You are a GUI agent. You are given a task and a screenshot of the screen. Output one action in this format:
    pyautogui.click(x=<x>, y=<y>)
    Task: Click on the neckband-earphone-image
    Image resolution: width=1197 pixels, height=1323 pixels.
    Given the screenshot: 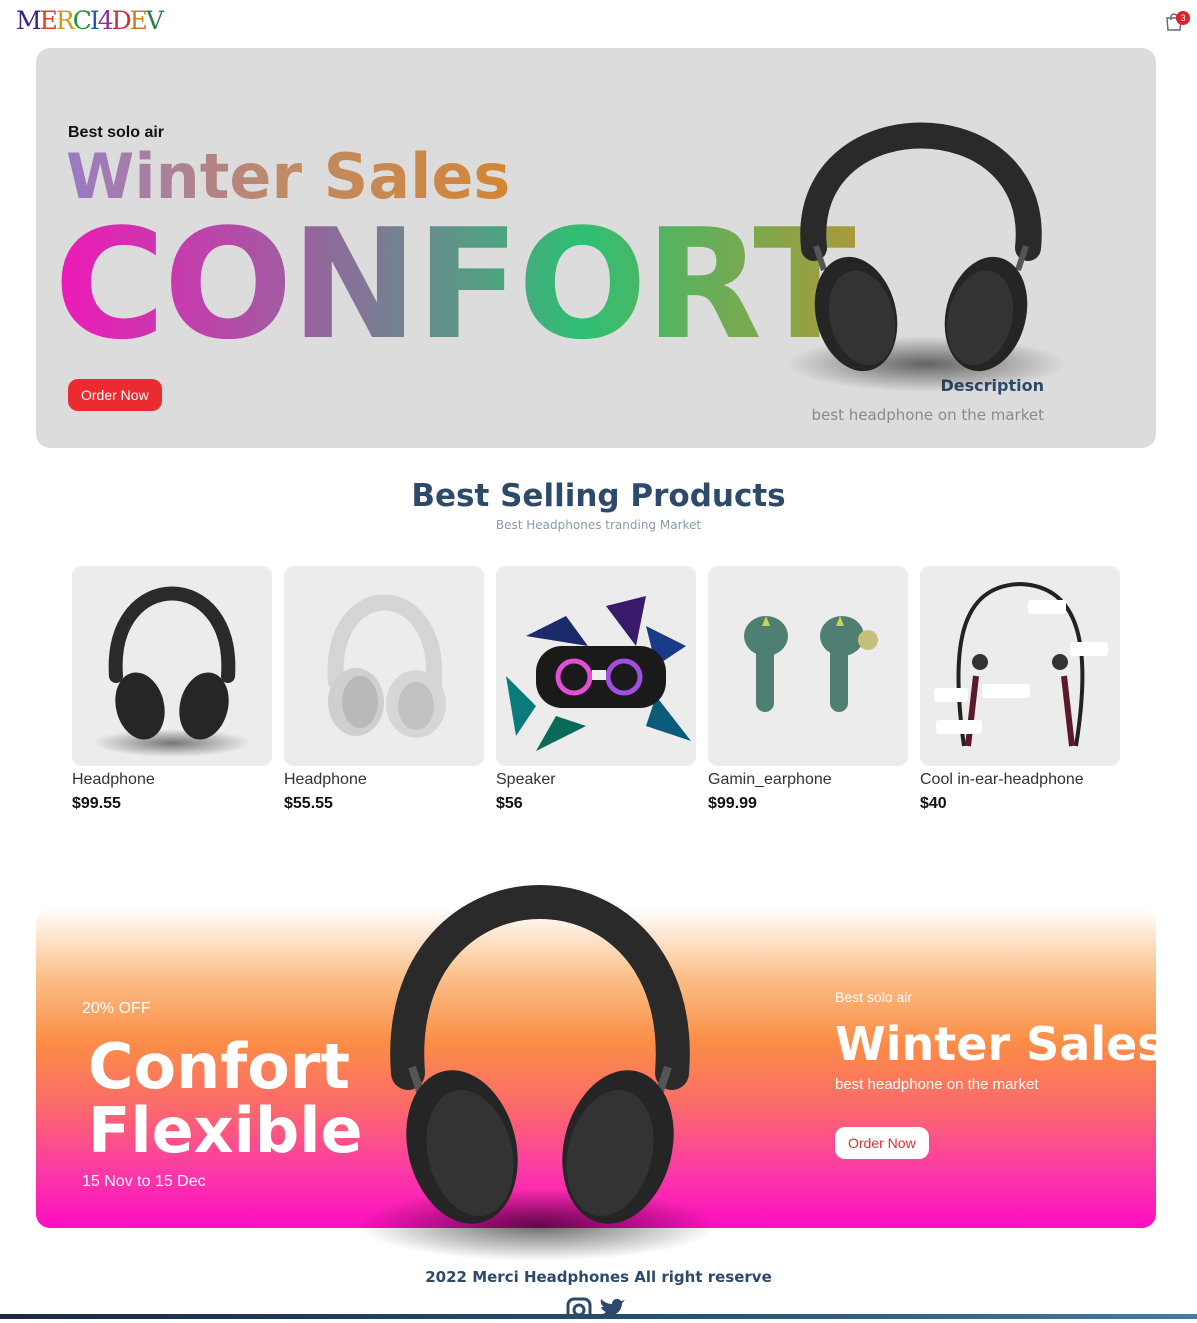 What is the action you would take?
    pyautogui.click(x=1021, y=664)
    